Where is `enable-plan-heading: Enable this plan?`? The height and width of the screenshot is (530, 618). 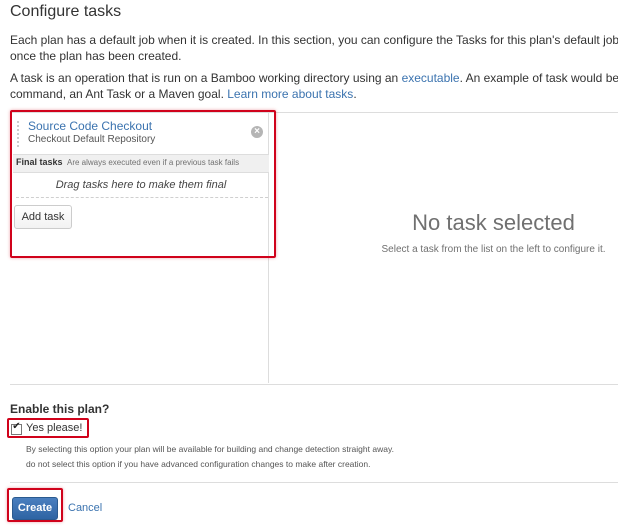 enable-plan-heading: Enable this plan? is located at coordinates (60, 409).